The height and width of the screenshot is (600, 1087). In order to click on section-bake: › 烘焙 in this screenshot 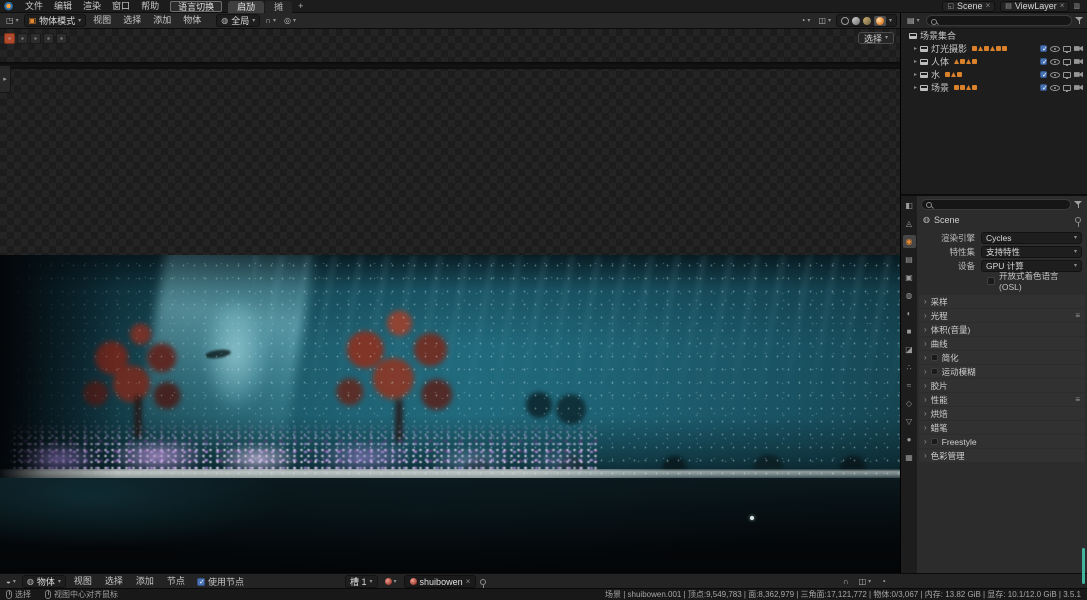, I will do `click(1002, 413)`.